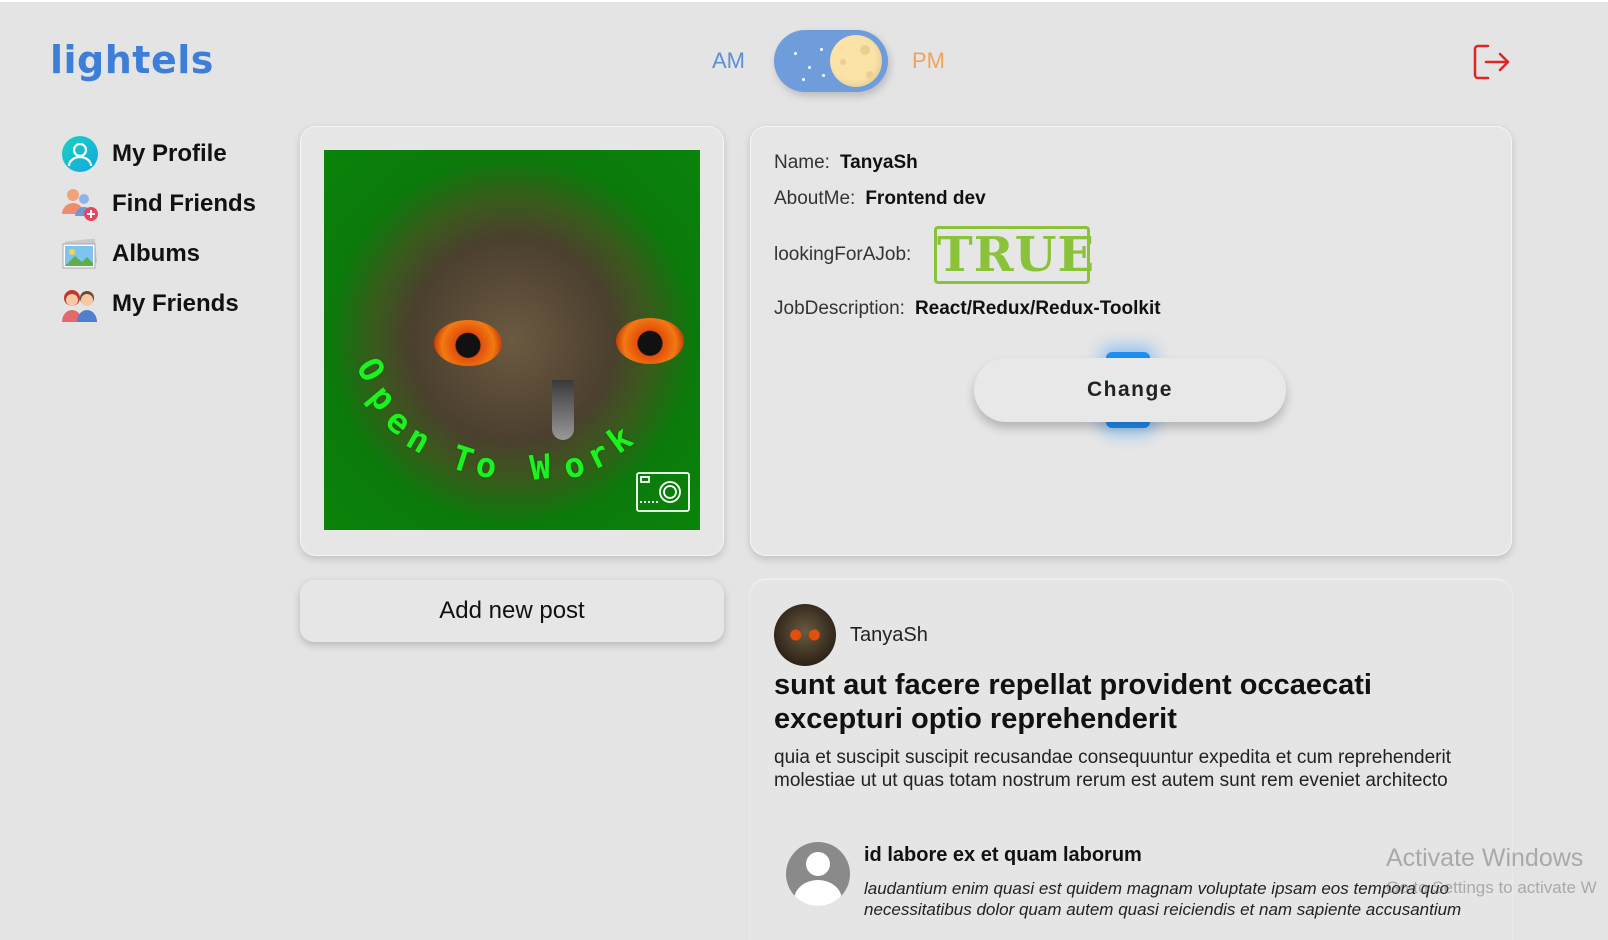 The image size is (1608, 940). What do you see at coordinates (928, 60) in the screenshot?
I see `pm-label: PM` at bounding box center [928, 60].